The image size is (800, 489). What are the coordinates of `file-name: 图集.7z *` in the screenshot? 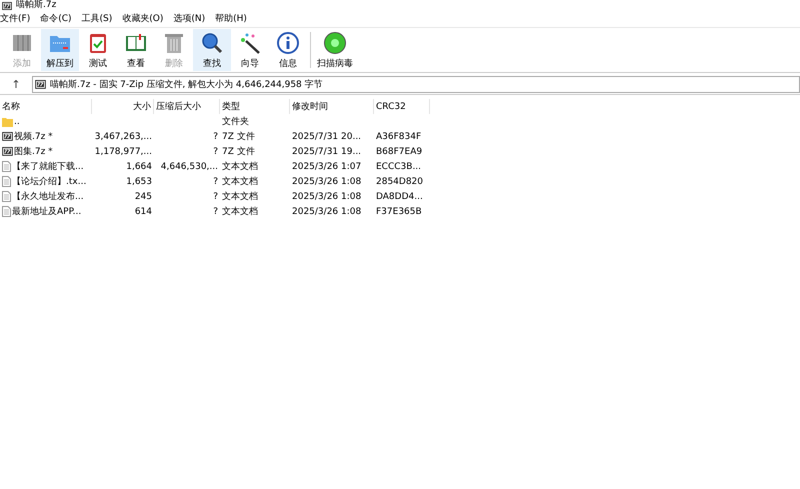 It's located at (33, 151).